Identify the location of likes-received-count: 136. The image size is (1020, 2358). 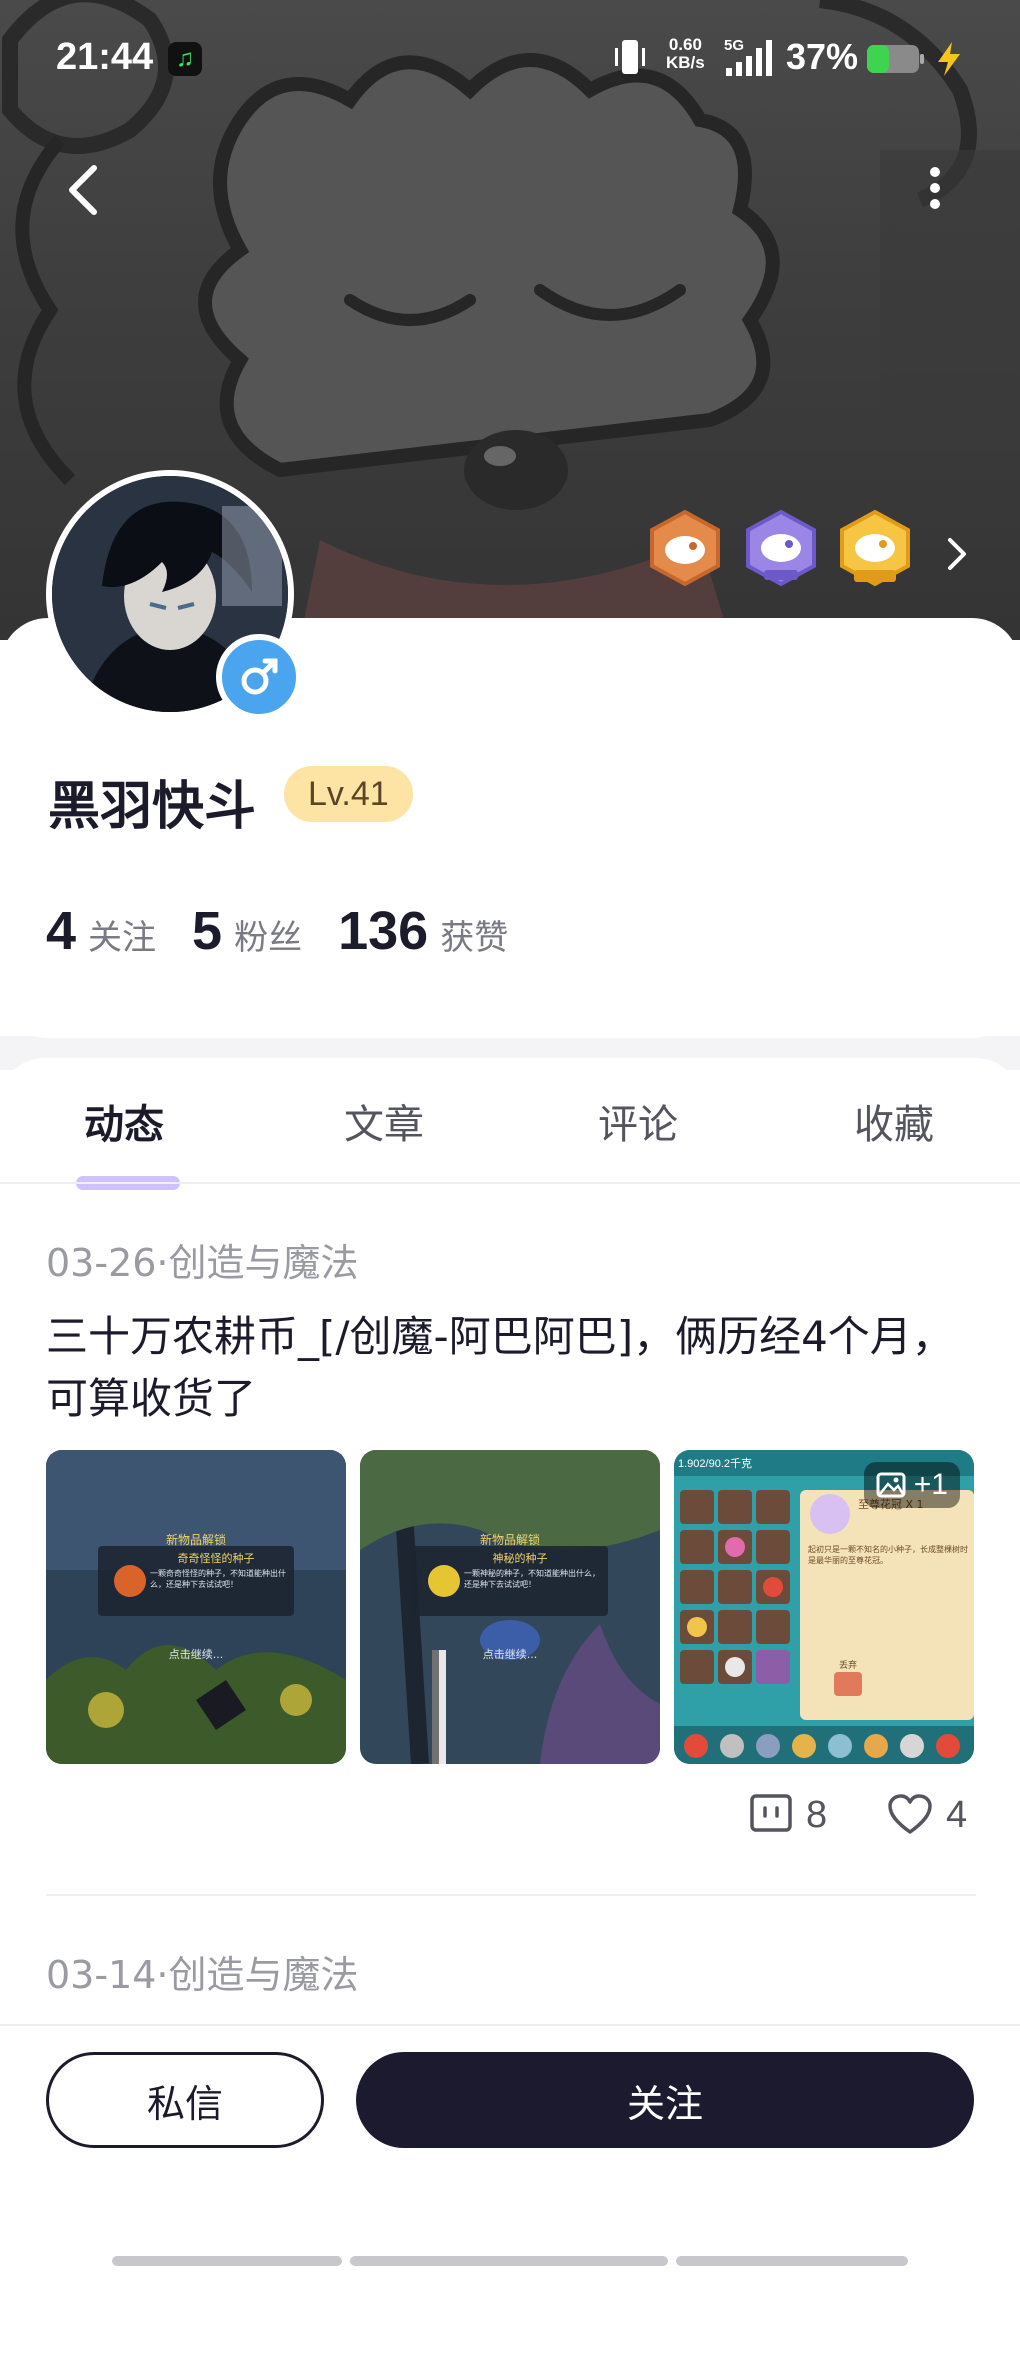
(383, 931).